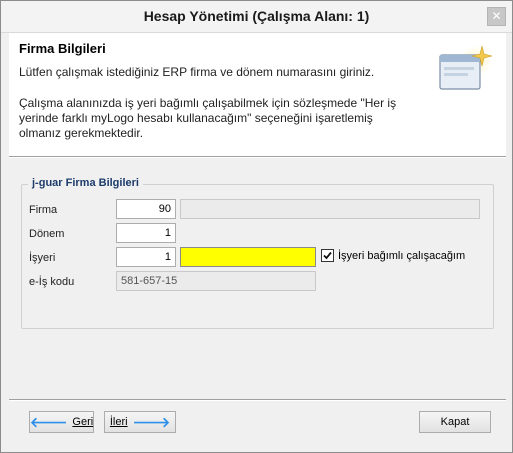  I want to click on firma-label: Firma, so click(43, 210).